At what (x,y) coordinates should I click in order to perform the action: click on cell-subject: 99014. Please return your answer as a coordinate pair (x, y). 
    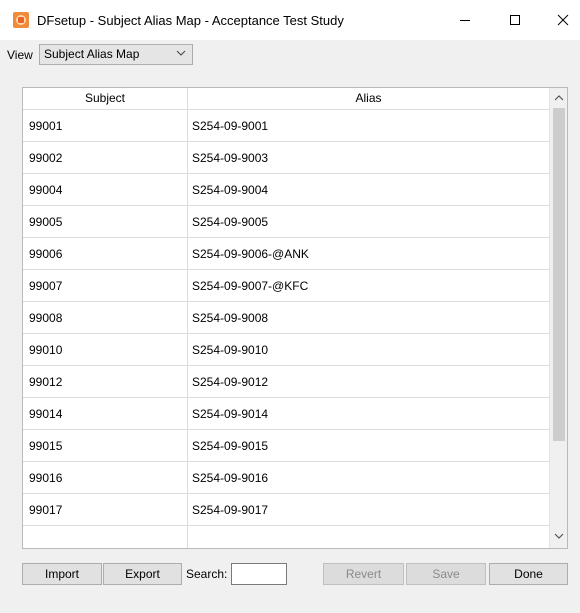
    Looking at the image, I should click on (45, 414).